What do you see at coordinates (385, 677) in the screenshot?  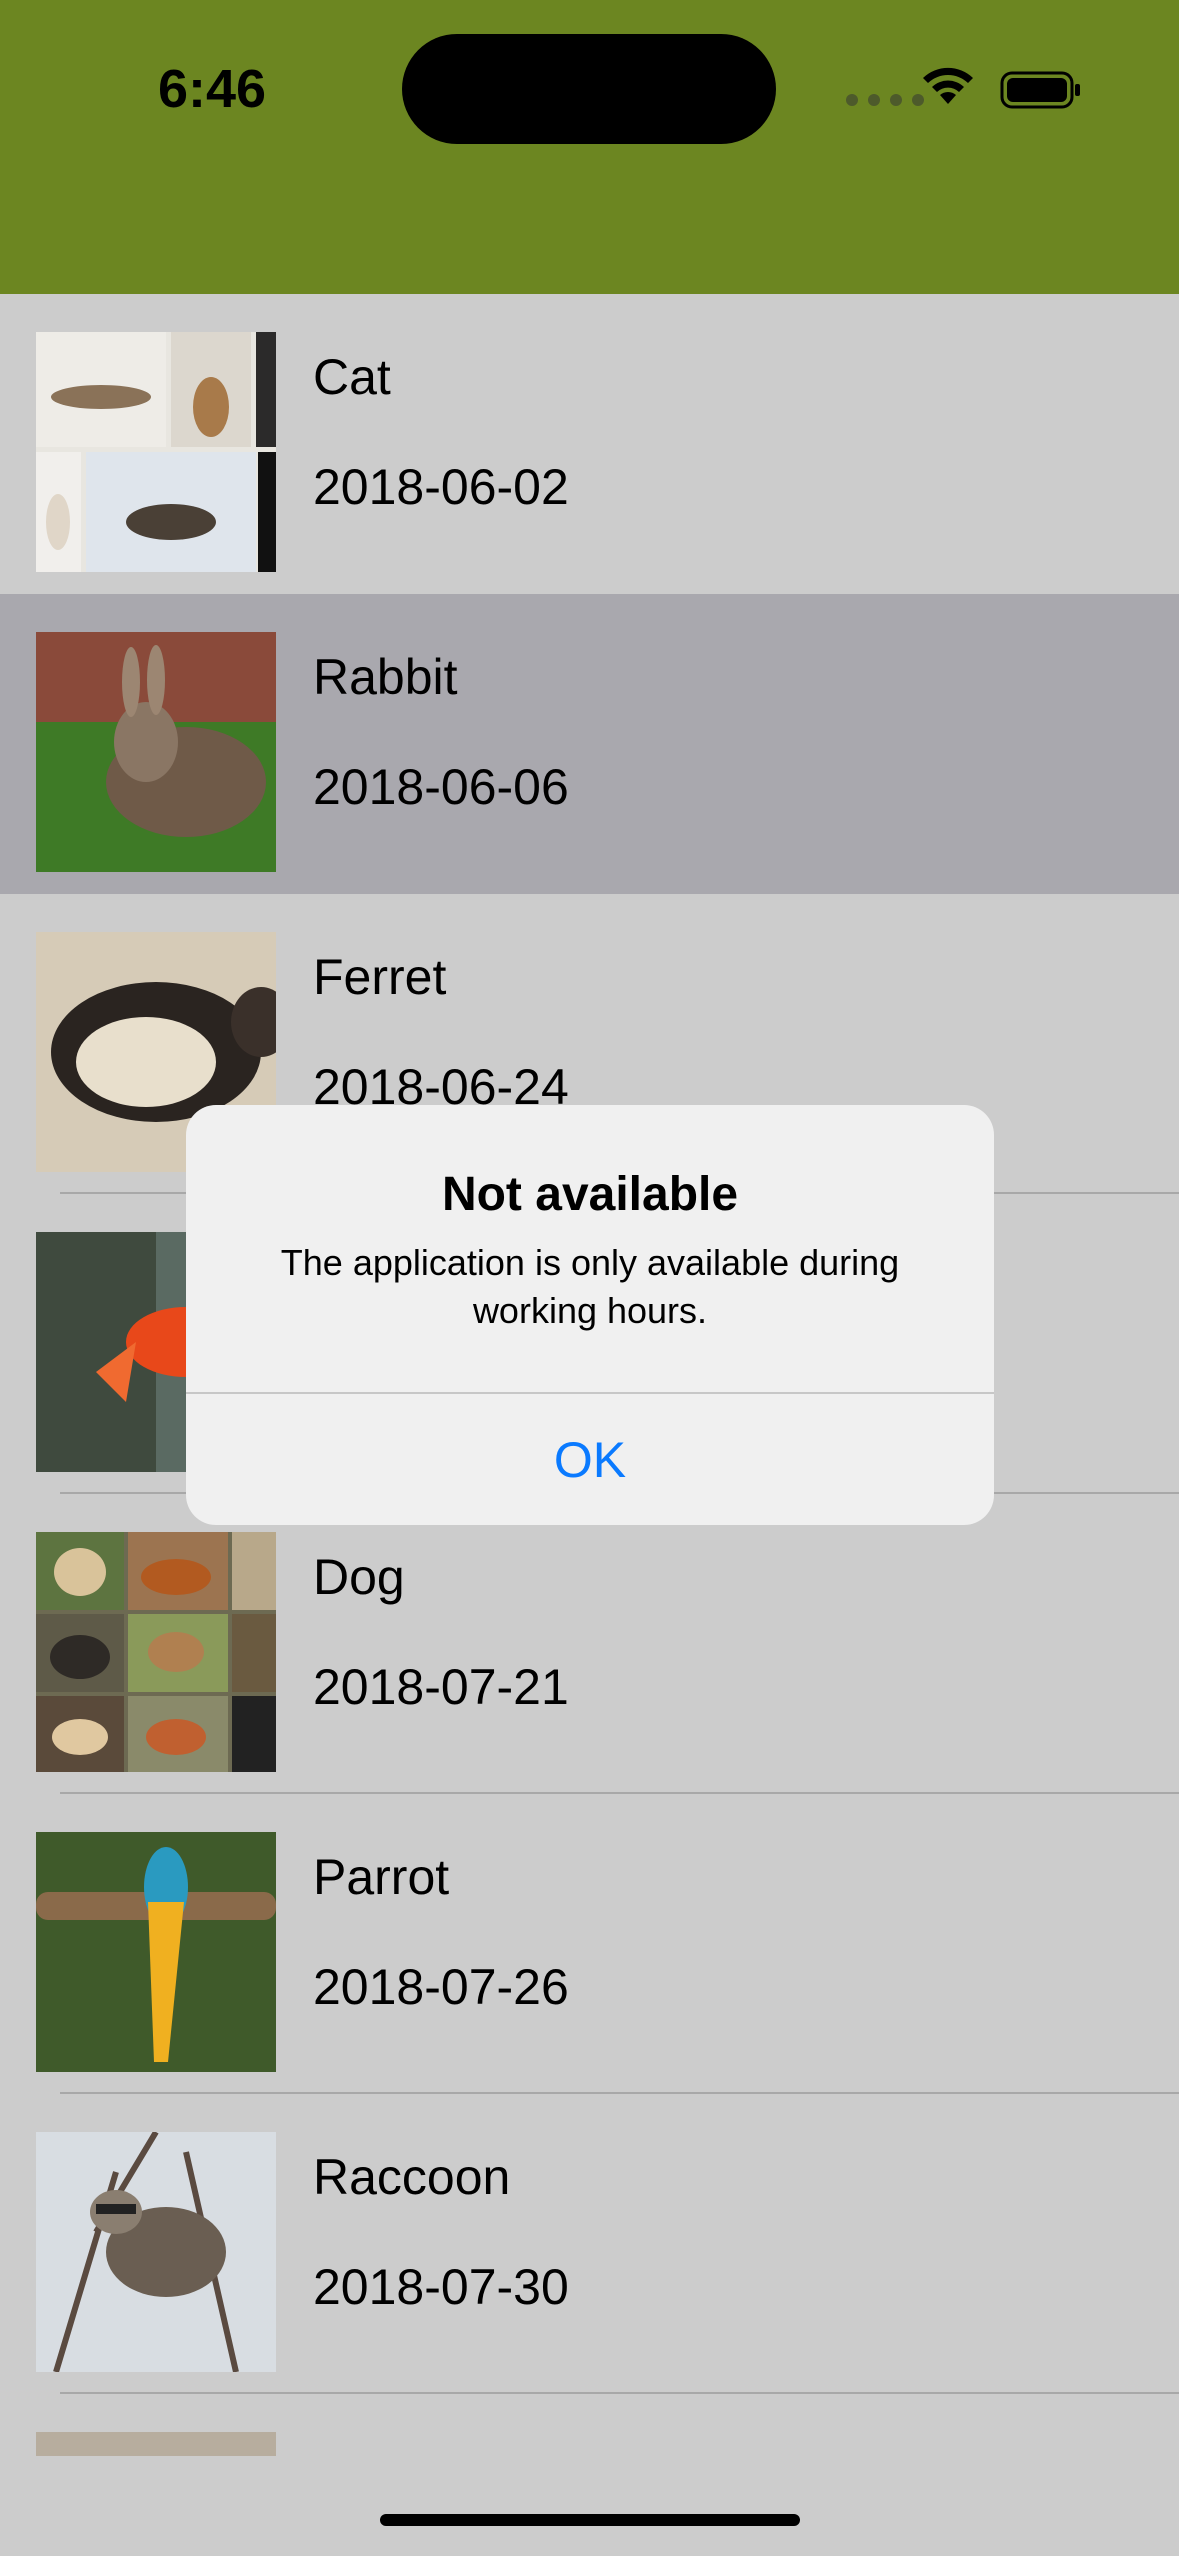 I see `item-title: Rabbit` at bounding box center [385, 677].